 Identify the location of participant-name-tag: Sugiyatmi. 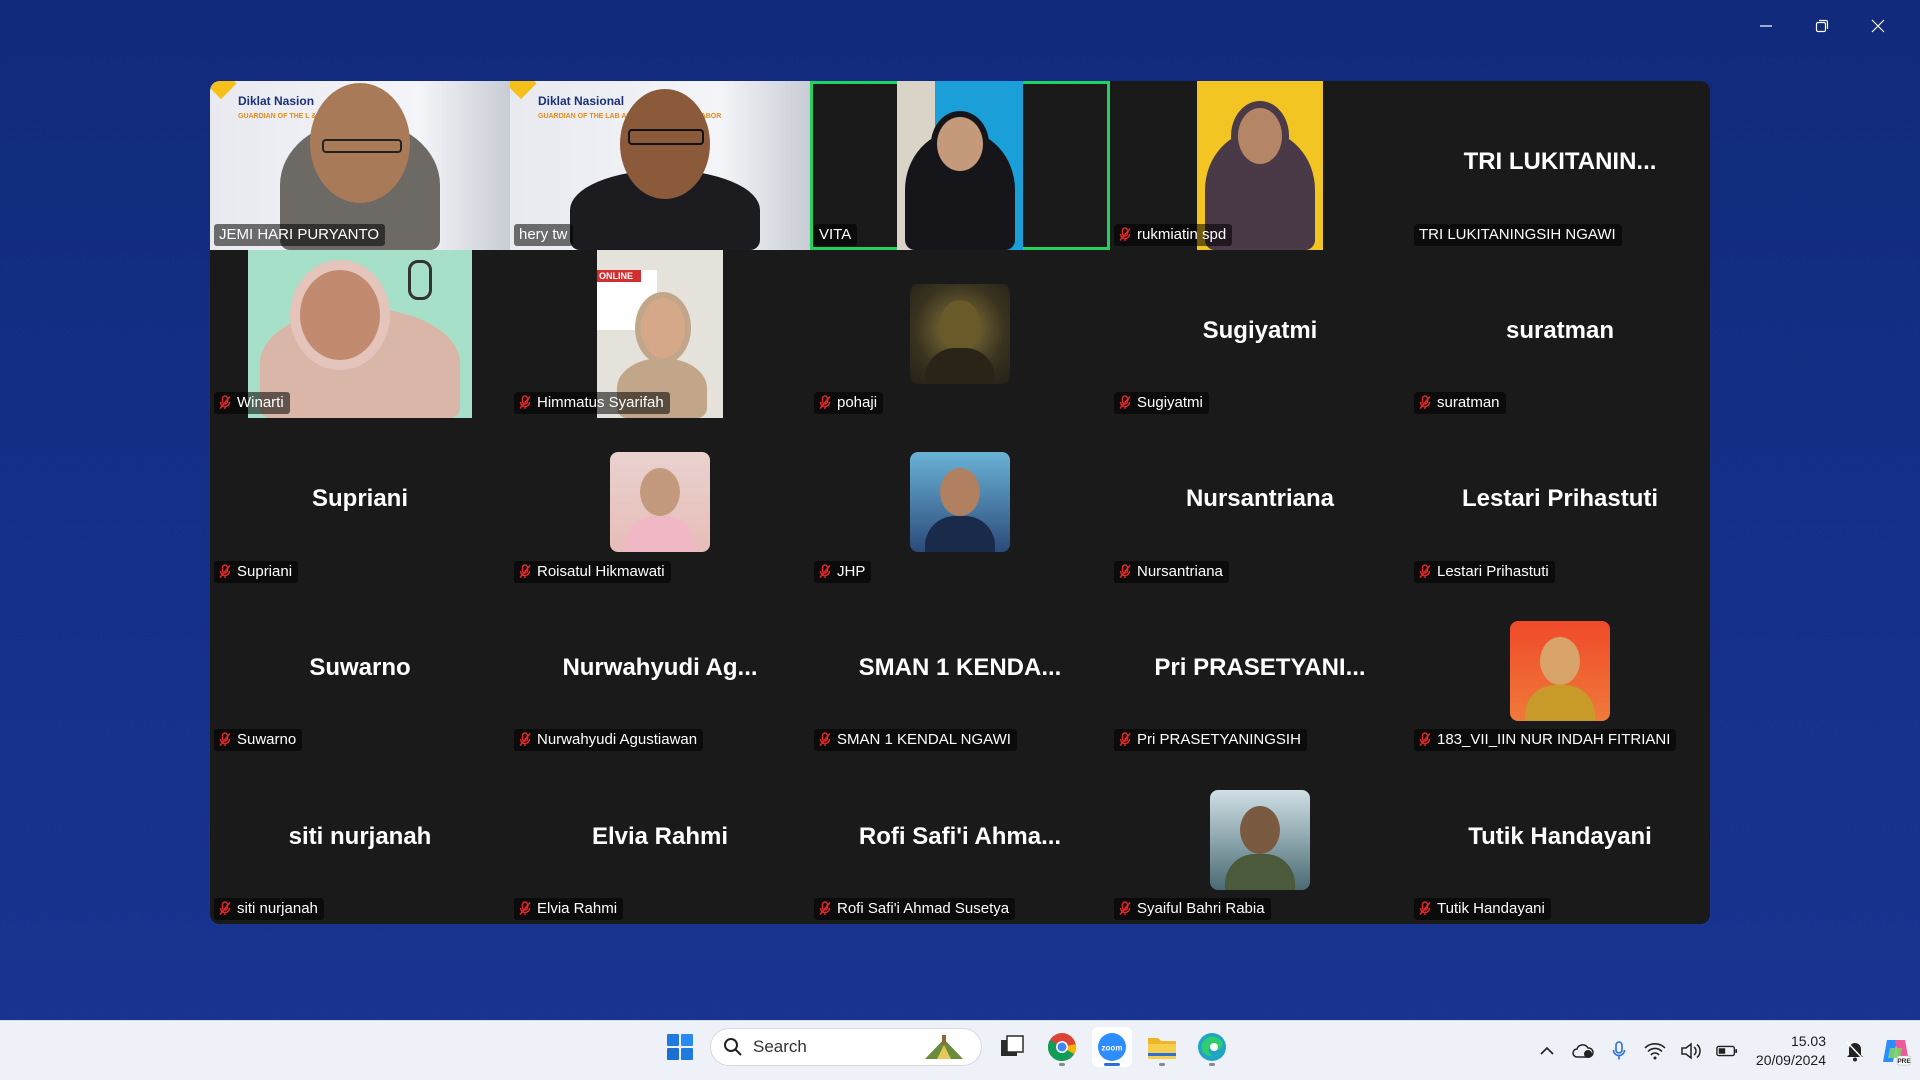
(1161, 403).